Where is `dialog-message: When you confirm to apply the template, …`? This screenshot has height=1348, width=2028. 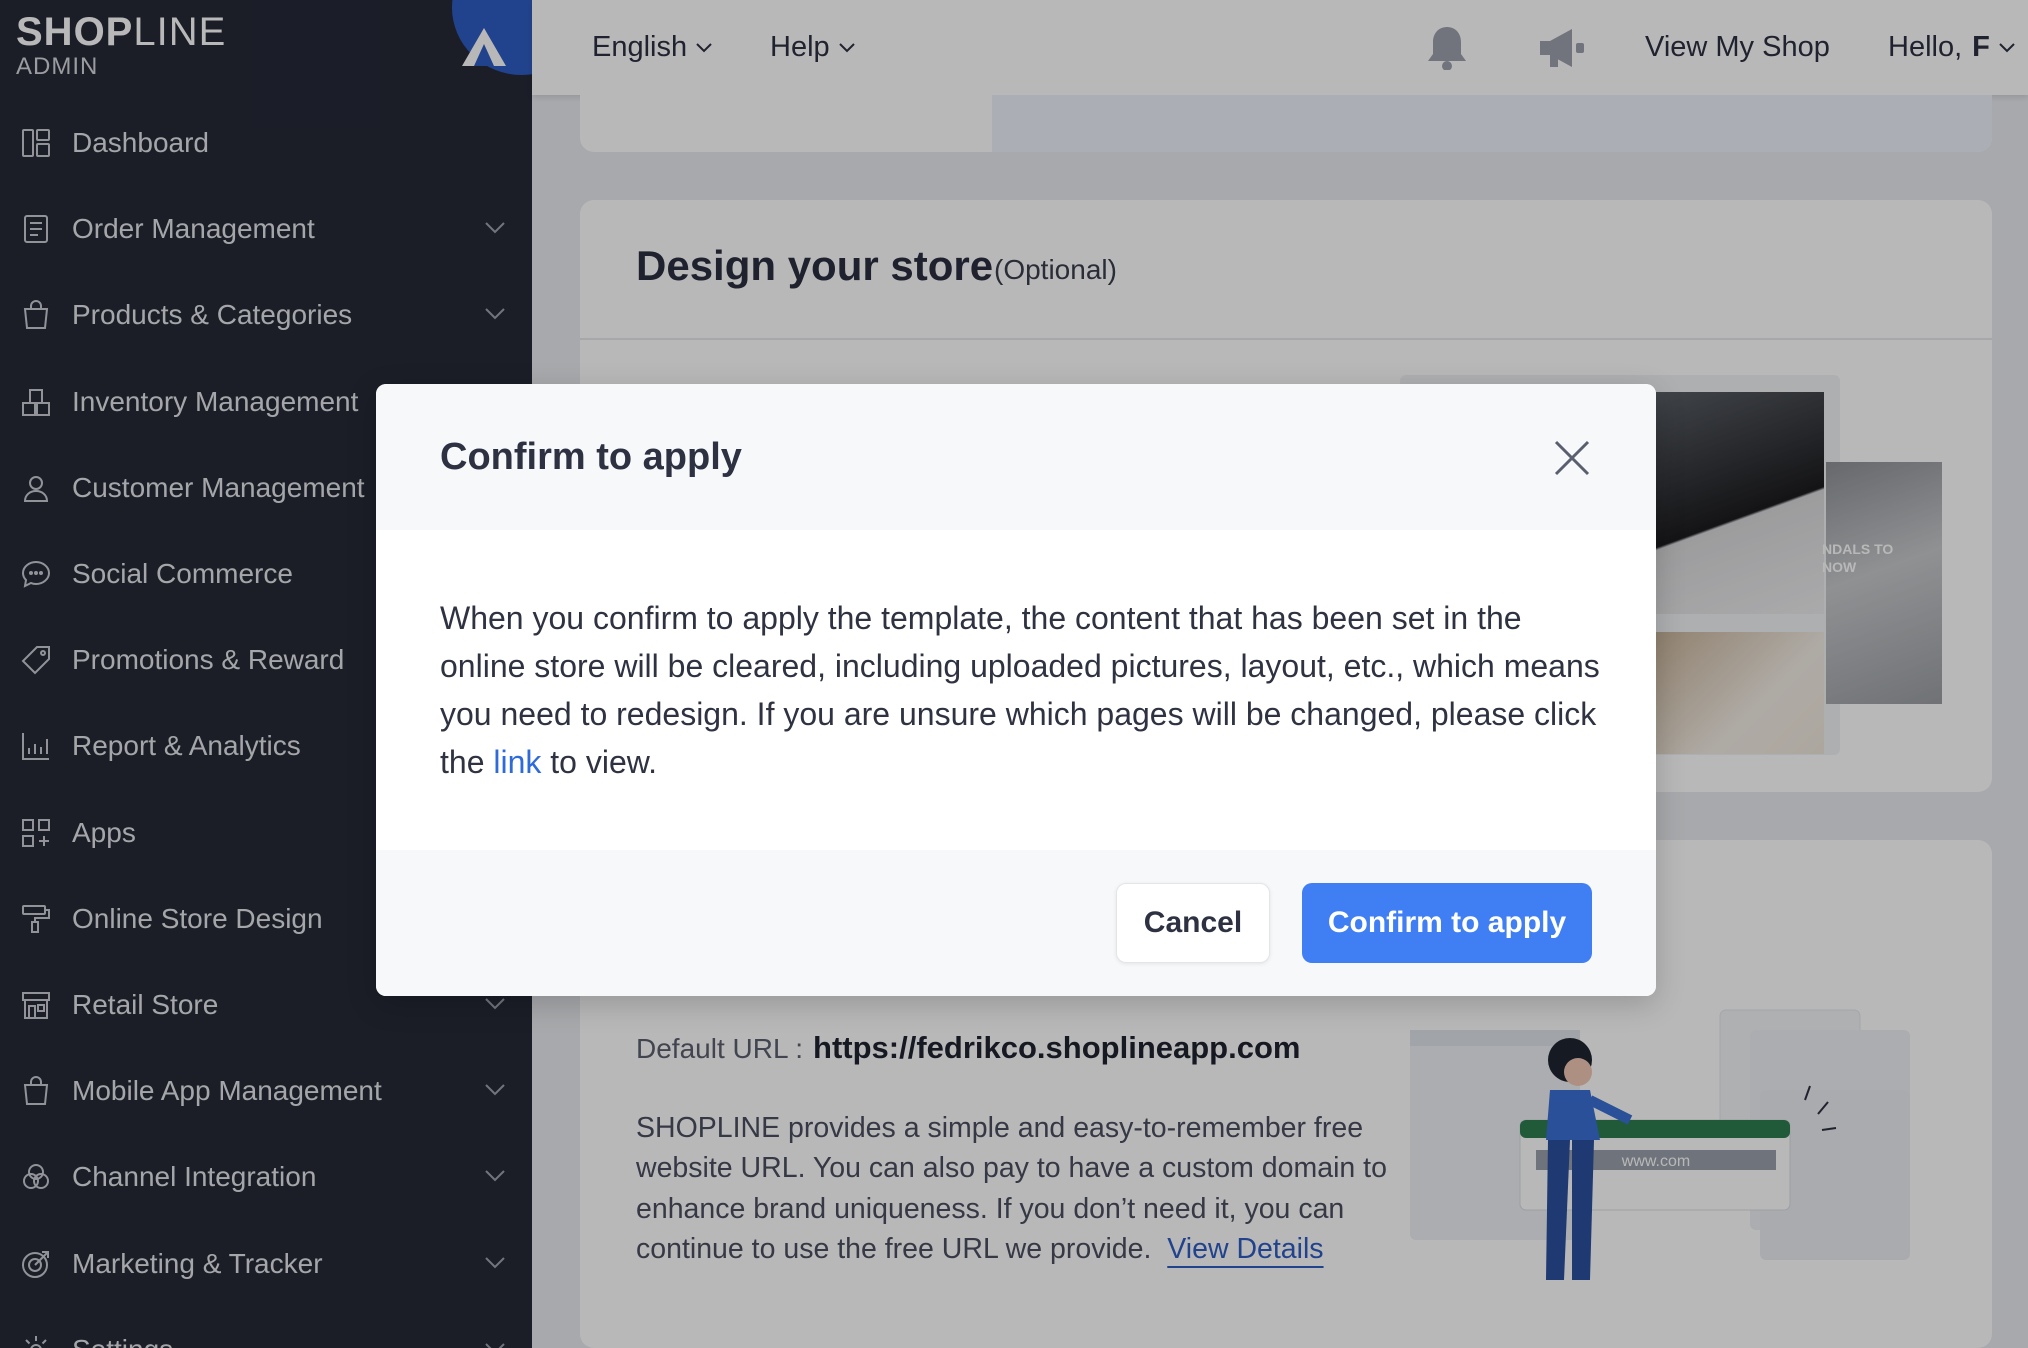 dialog-message: When you confirm to apply the template, … is located at coordinates (1020, 690).